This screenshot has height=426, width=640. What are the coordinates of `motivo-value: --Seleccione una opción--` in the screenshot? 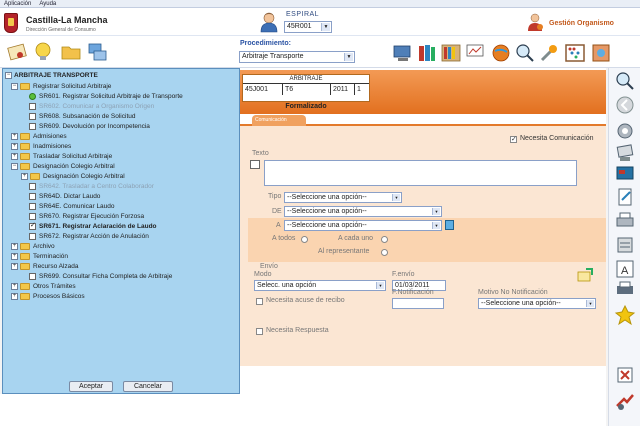 It's located at (521, 303).